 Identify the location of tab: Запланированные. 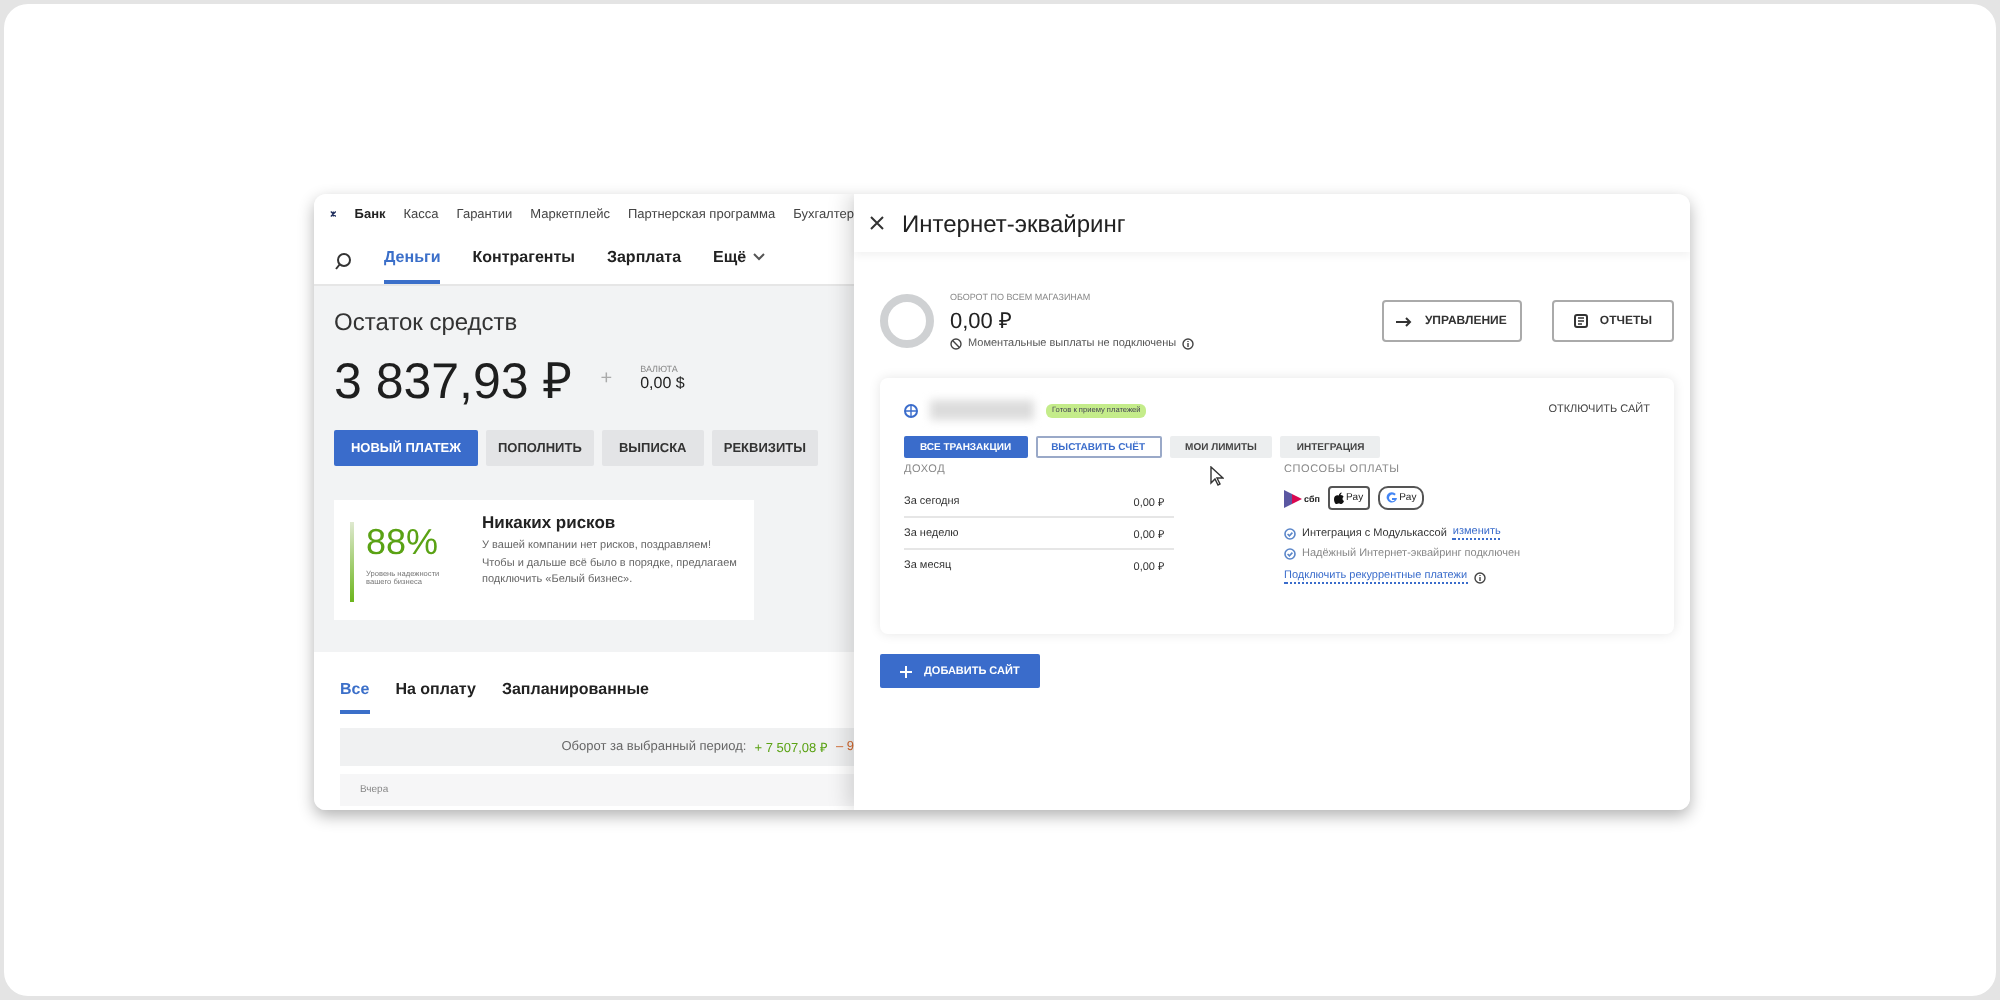
(575, 697).